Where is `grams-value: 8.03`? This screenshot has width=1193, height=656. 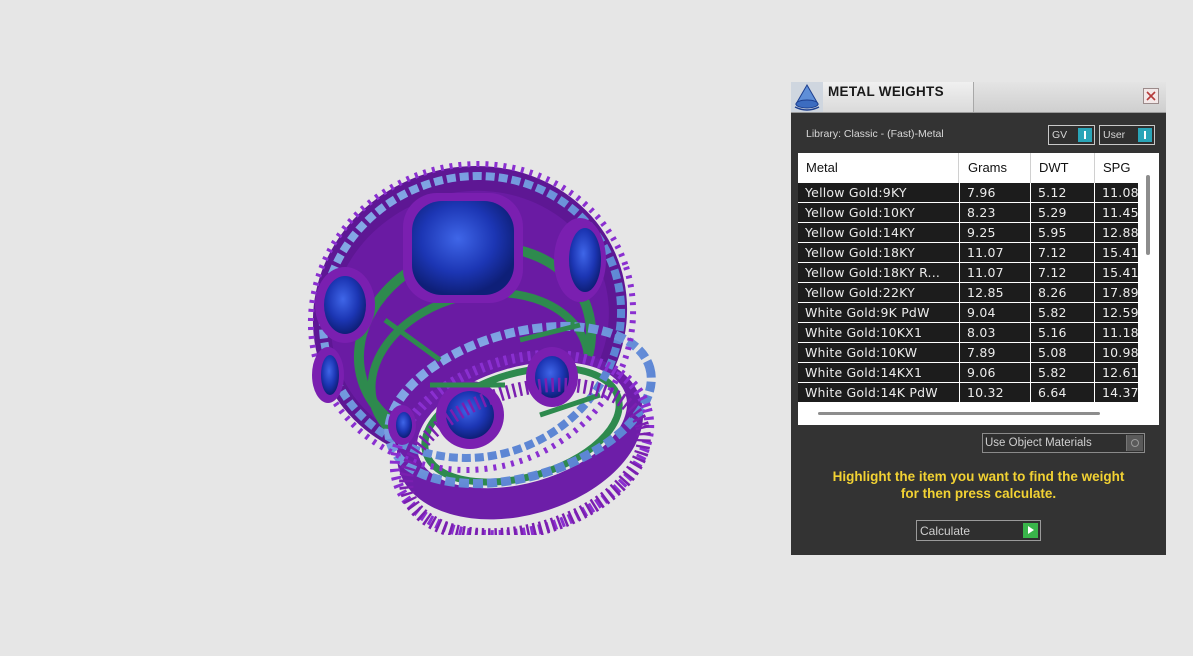
grams-value: 8.03 is located at coordinates (995, 332).